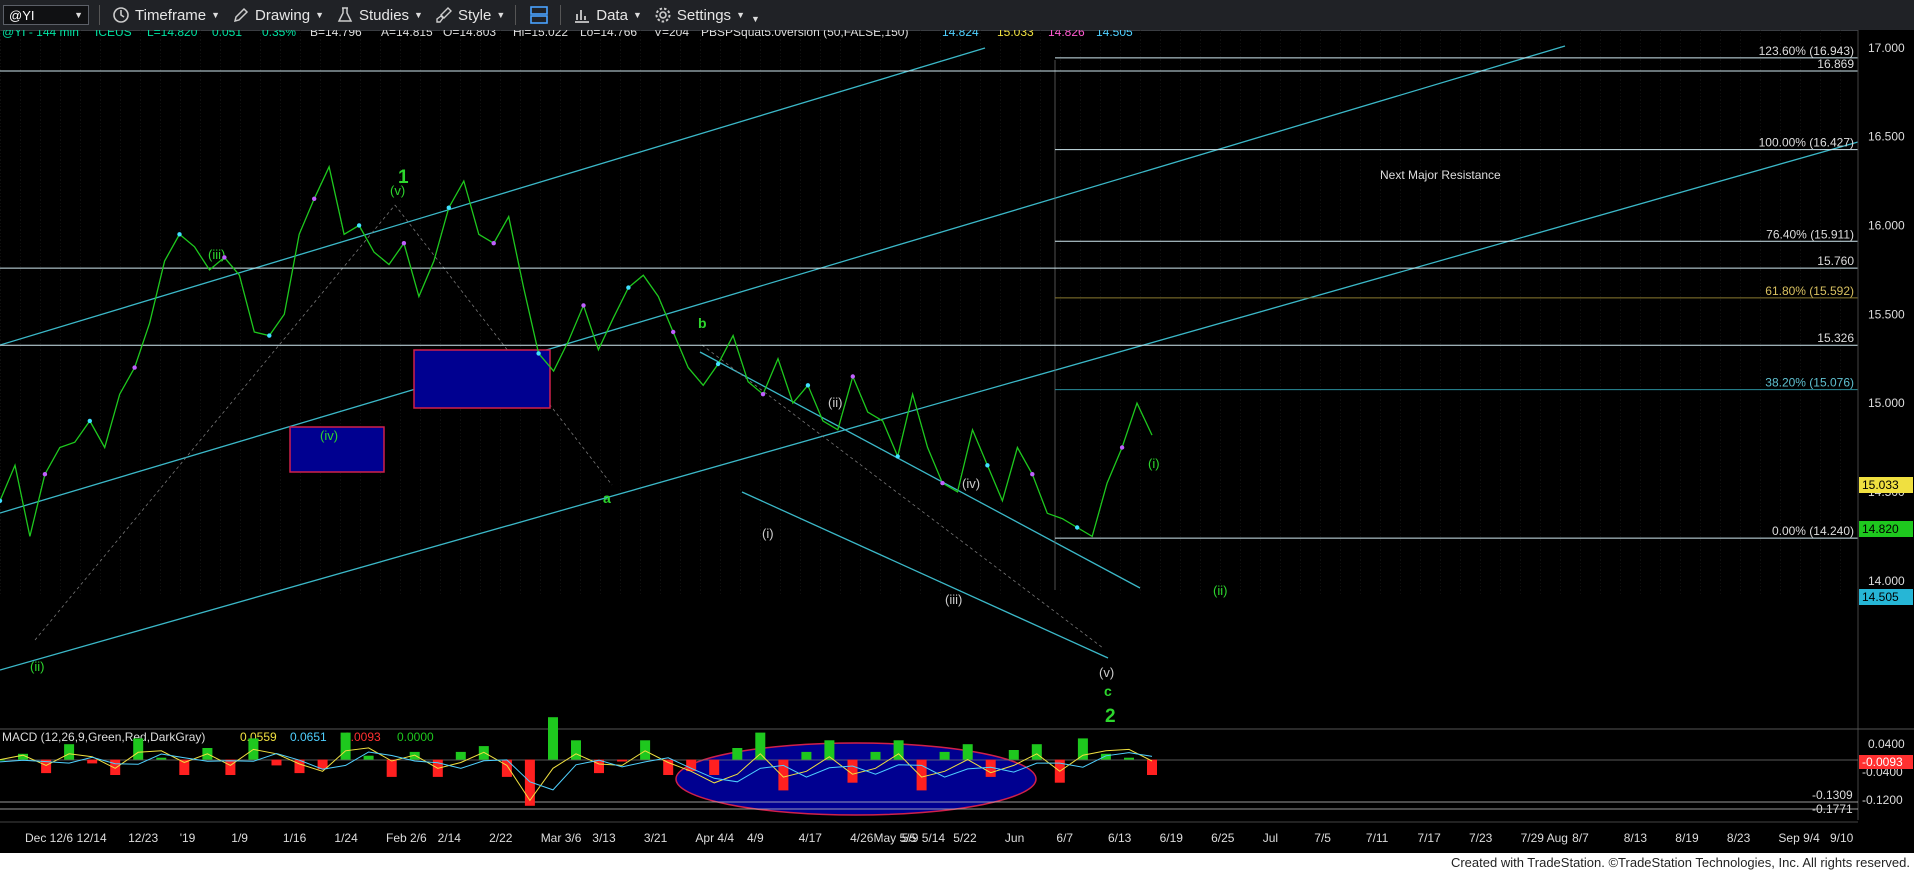 Image resolution: width=1914 pixels, height=872 pixels. I want to click on time-tick: 1/24, so click(346, 838).